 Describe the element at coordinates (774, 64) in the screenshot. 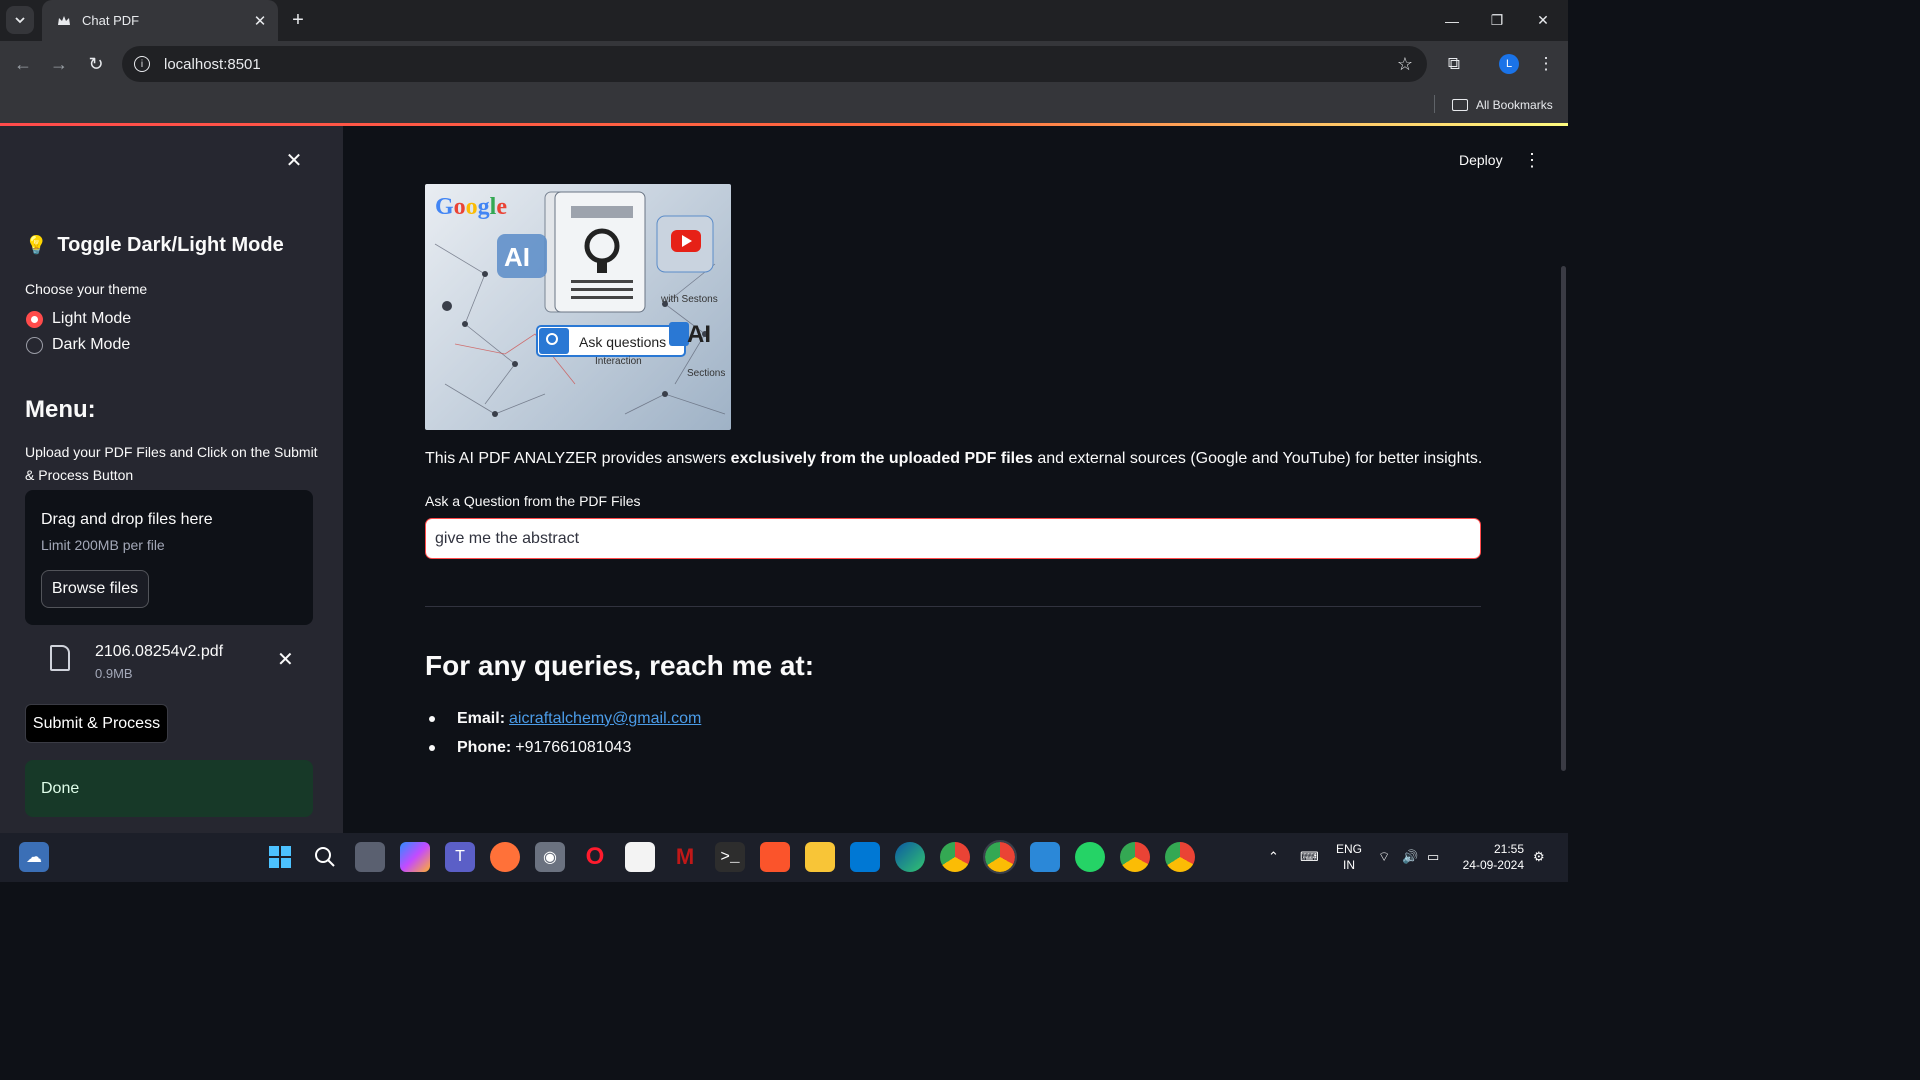

I see `address-bar: i localhost:8501 ☆` at that location.